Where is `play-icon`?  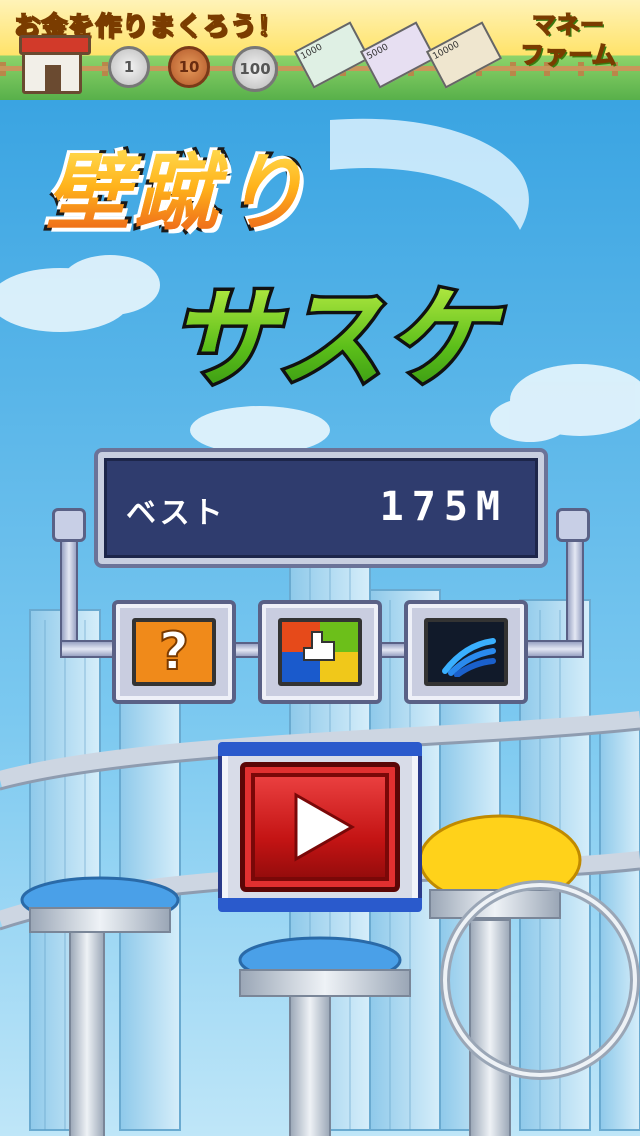 play-icon is located at coordinates (325, 827).